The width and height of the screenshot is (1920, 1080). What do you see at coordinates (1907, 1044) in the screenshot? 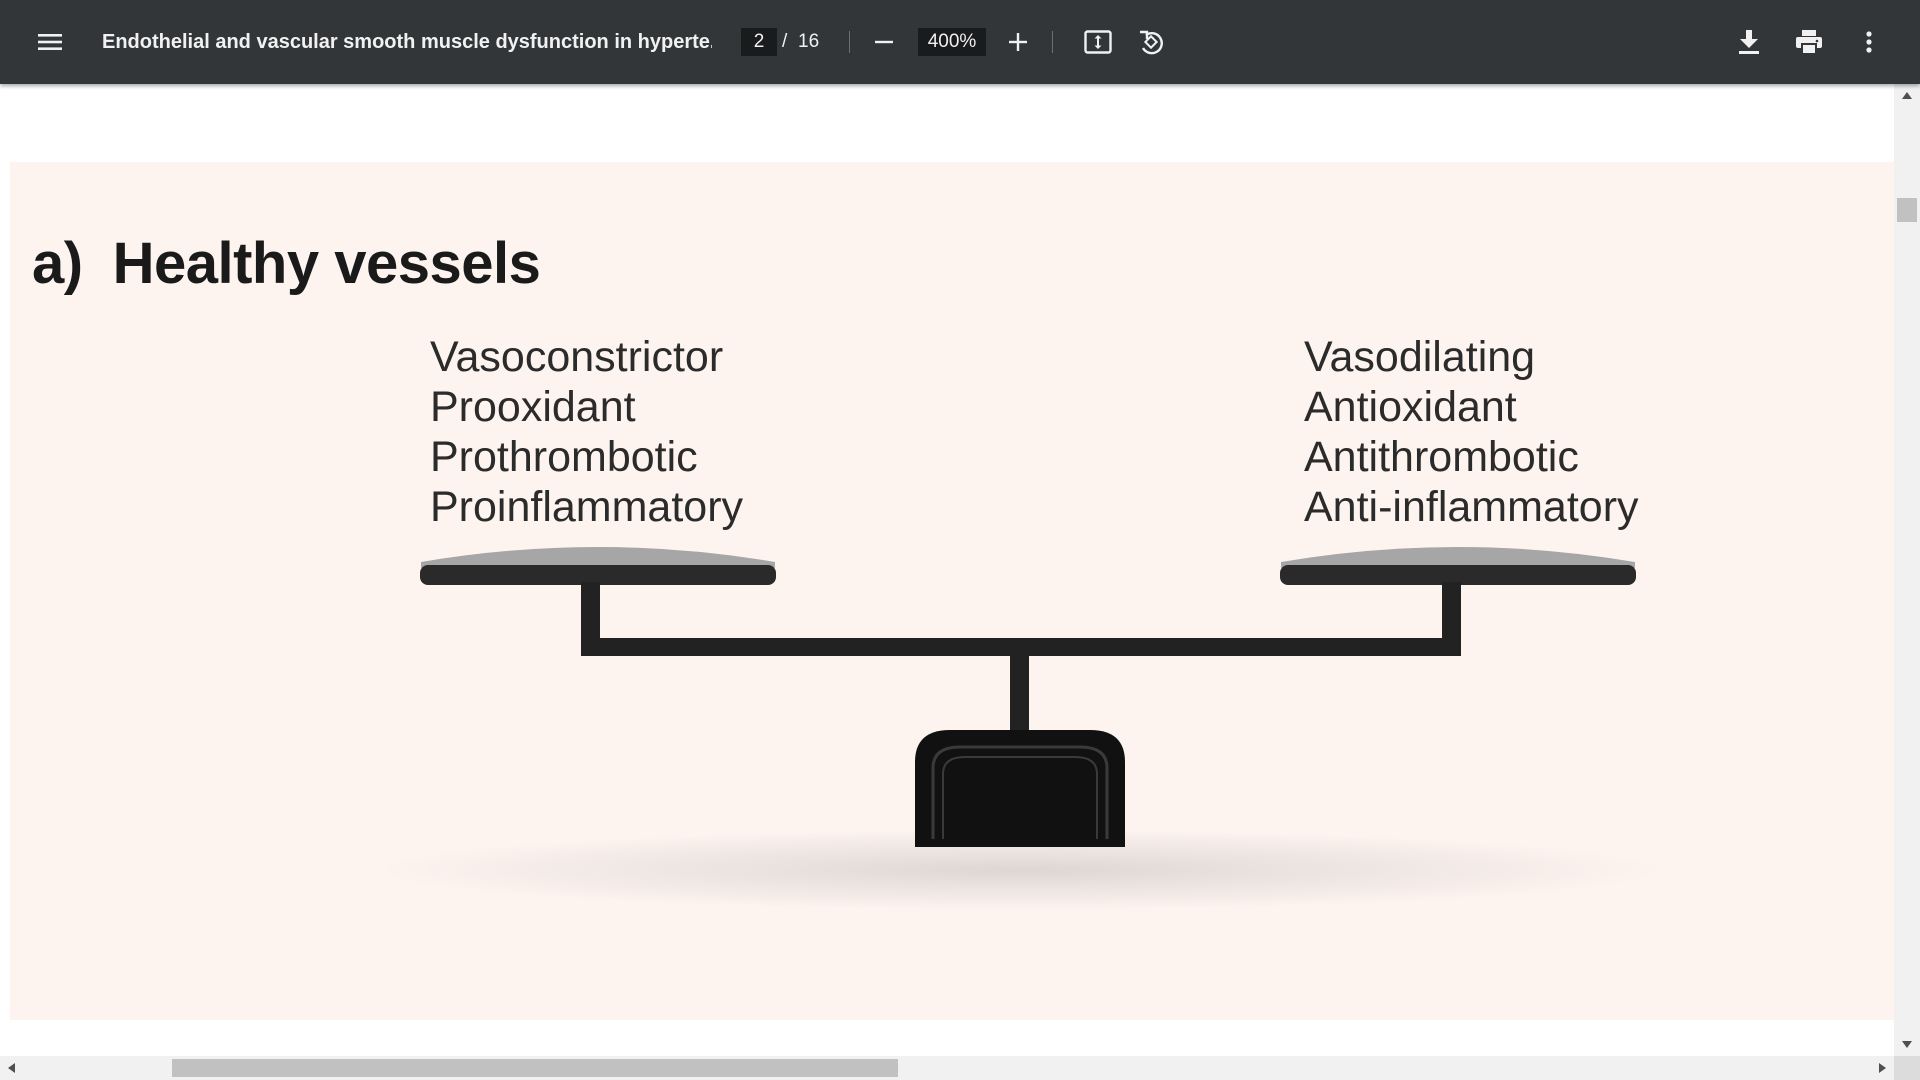
I see `scroll-down-arrow-icon` at bounding box center [1907, 1044].